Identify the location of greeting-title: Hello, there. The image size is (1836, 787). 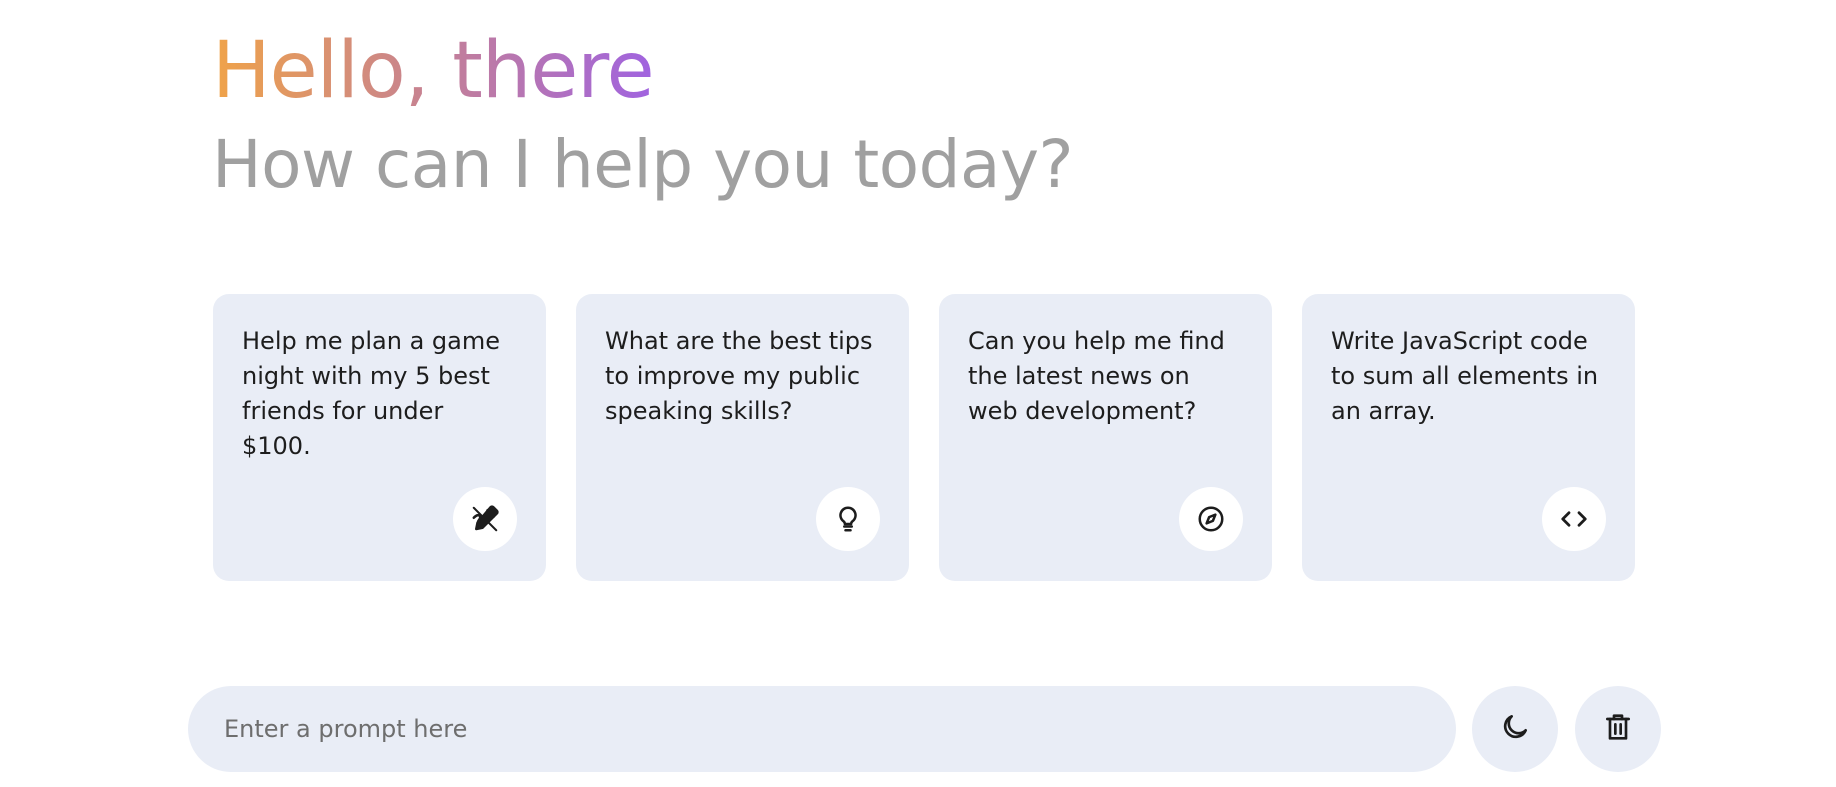
(433, 71).